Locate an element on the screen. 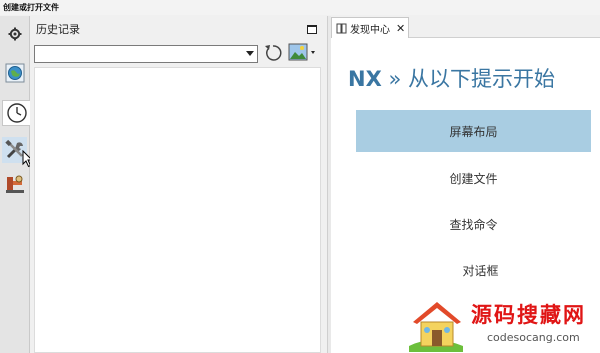 The image size is (600, 353). watermark: 源码搜藏网 codesocang.com is located at coordinates (500, 322).